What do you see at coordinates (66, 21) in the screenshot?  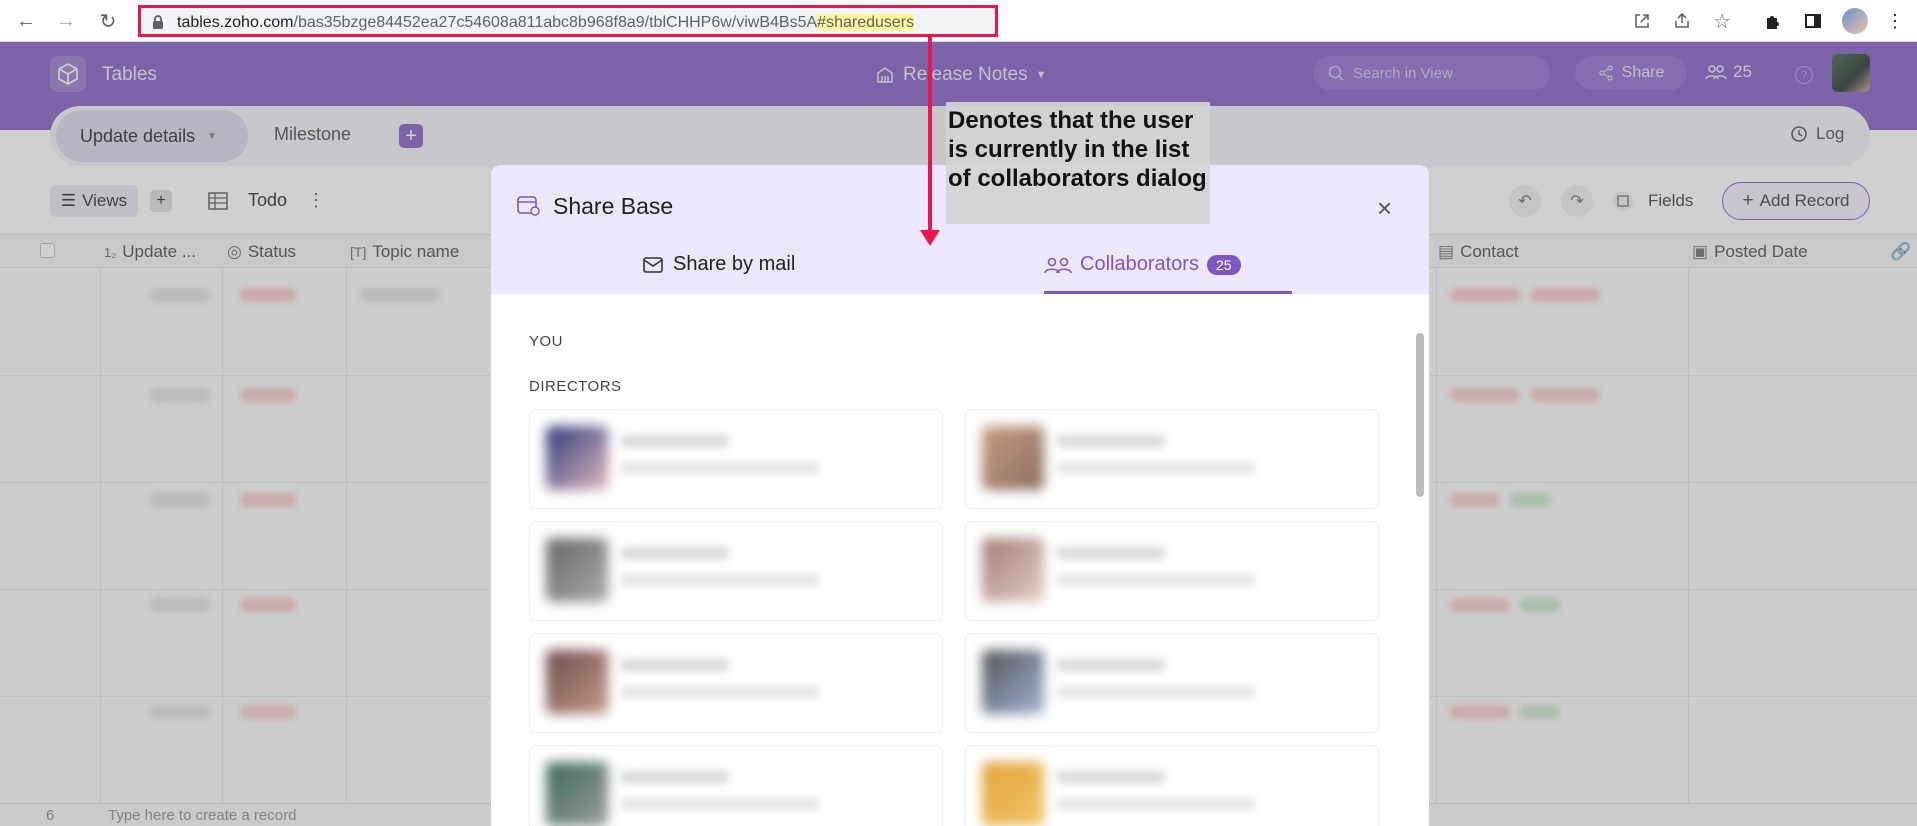 I see `forward-icon: →` at bounding box center [66, 21].